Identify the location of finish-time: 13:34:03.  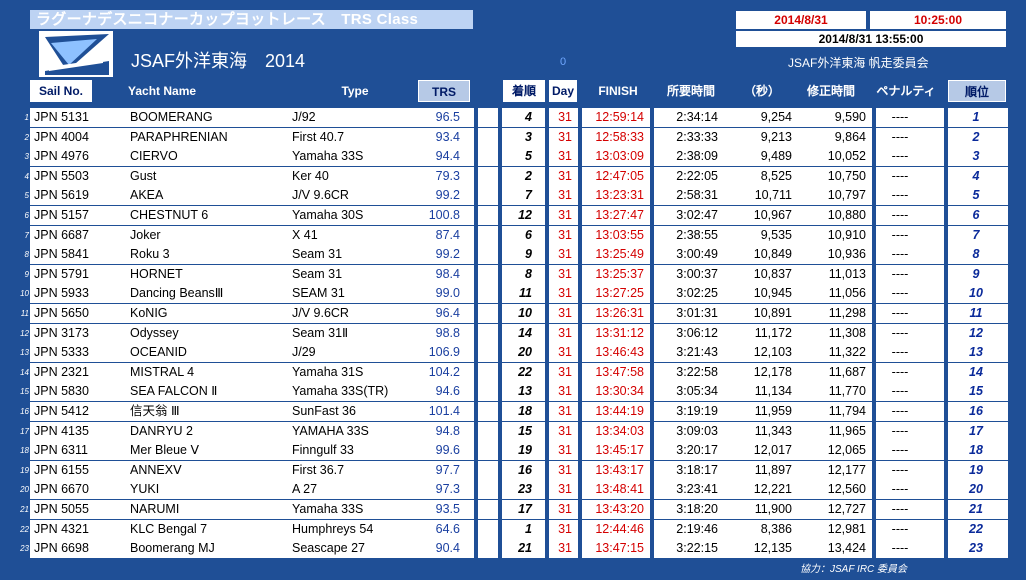
(619, 430).